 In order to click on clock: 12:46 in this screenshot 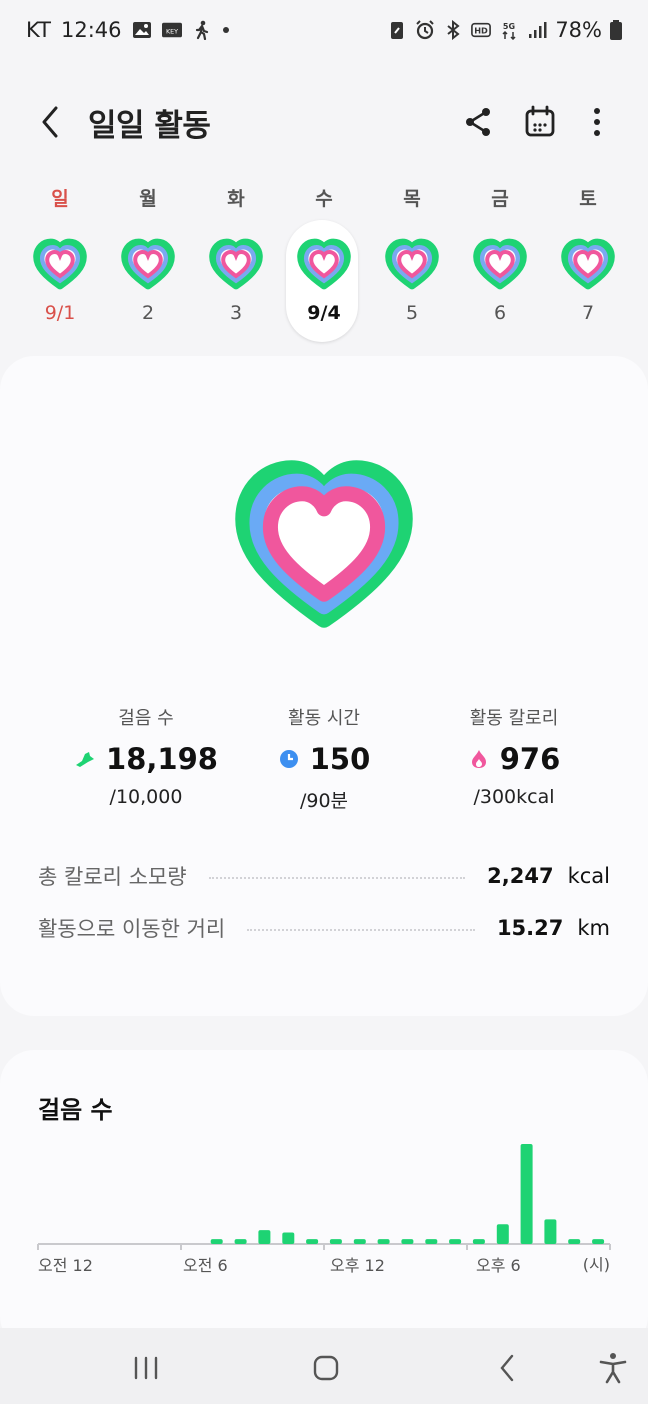, I will do `click(91, 30)`.